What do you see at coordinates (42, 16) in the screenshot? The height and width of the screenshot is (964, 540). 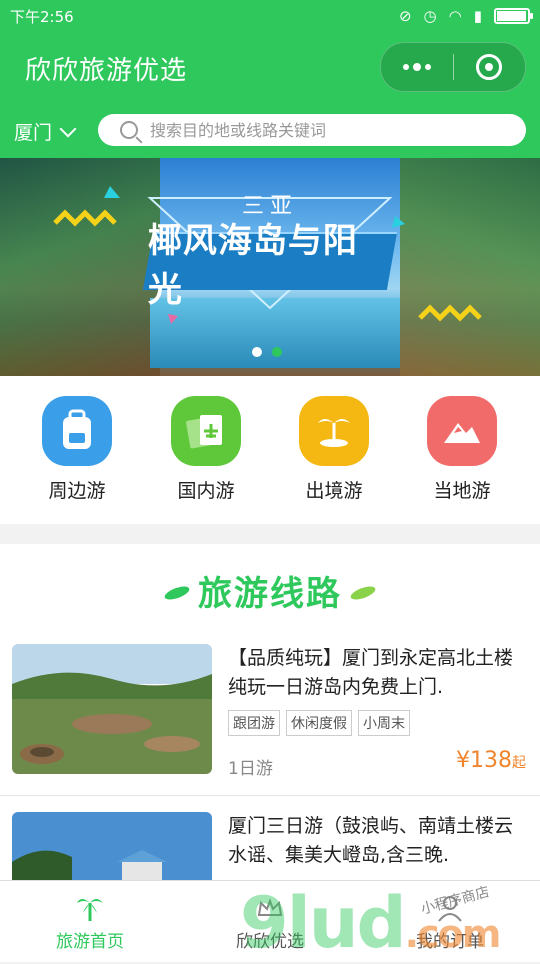 I see `status-time: 下午2:56` at bounding box center [42, 16].